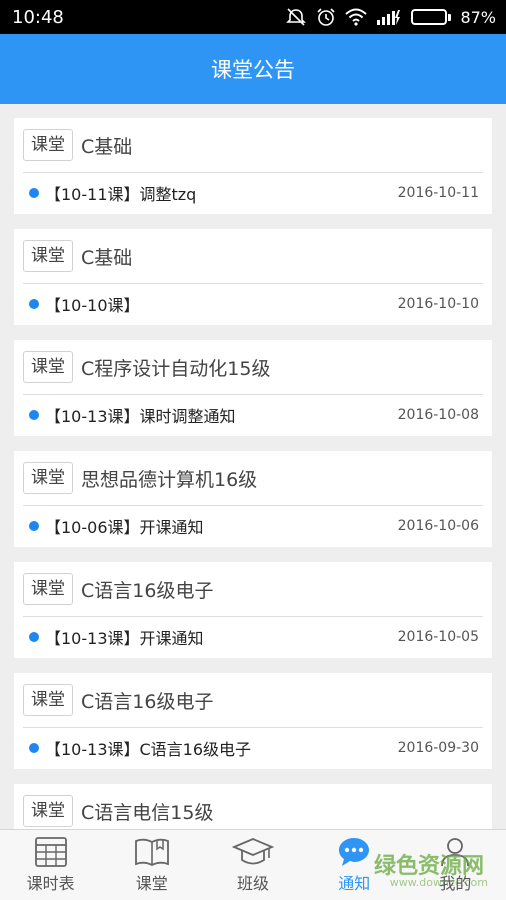 This screenshot has width=506, height=900. Describe the element at coordinates (147, 812) in the screenshot. I see `course-name: C语言电信15级` at that location.